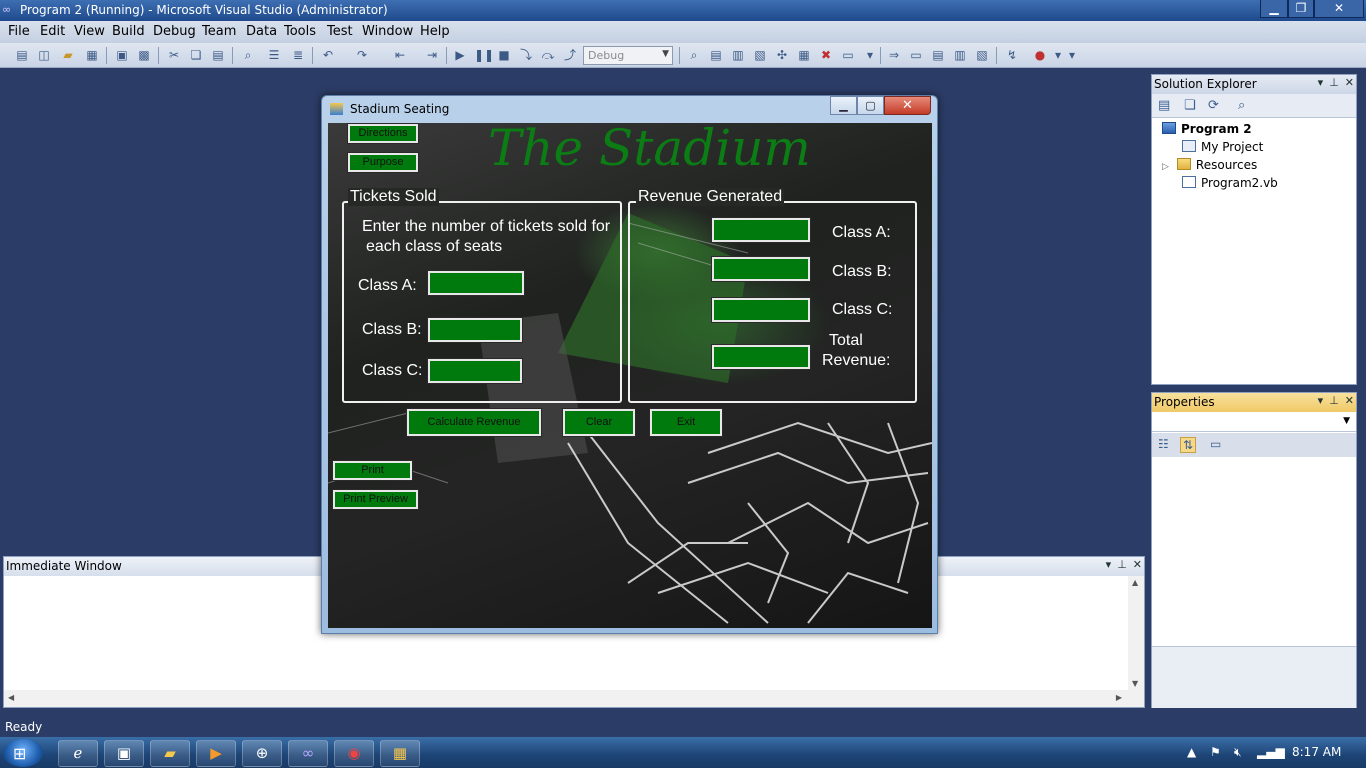  What do you see at coordinates (174, 55) in the screenshot?
I see `cut-icon: ✂` at bounding box center [174, 55].